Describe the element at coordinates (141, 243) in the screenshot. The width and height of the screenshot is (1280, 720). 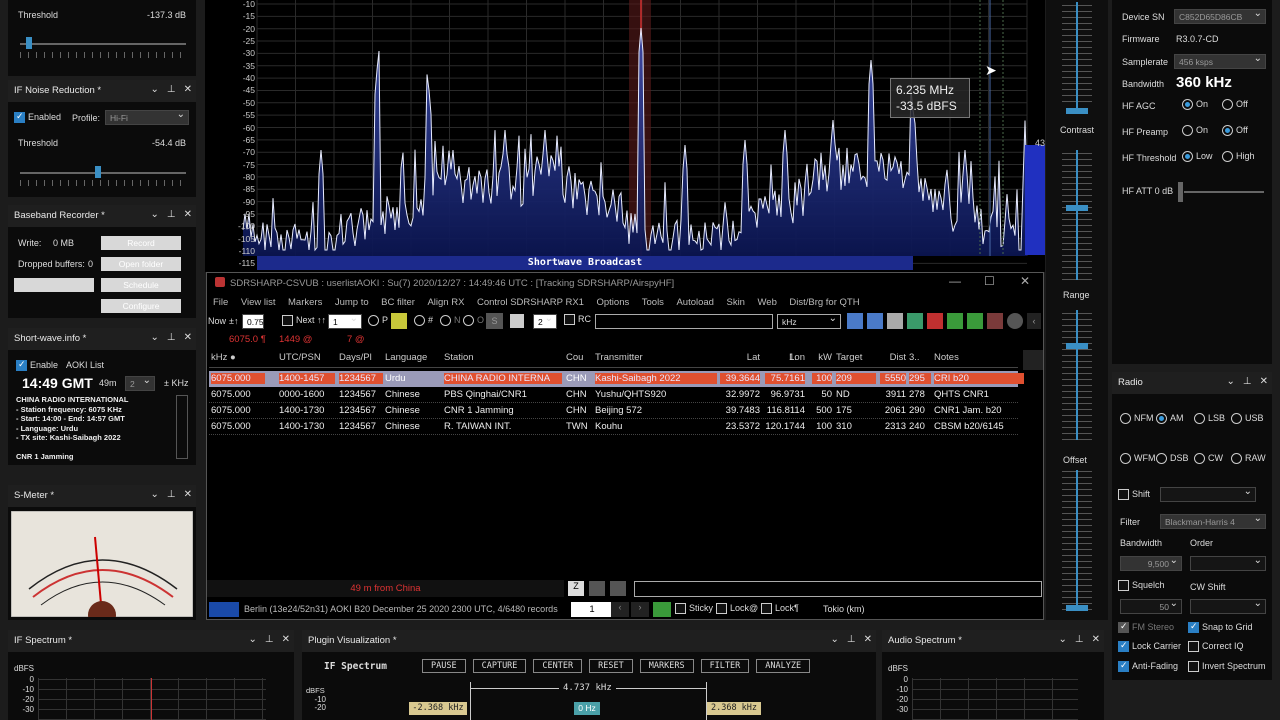
I see `record-button: Record` at that location.